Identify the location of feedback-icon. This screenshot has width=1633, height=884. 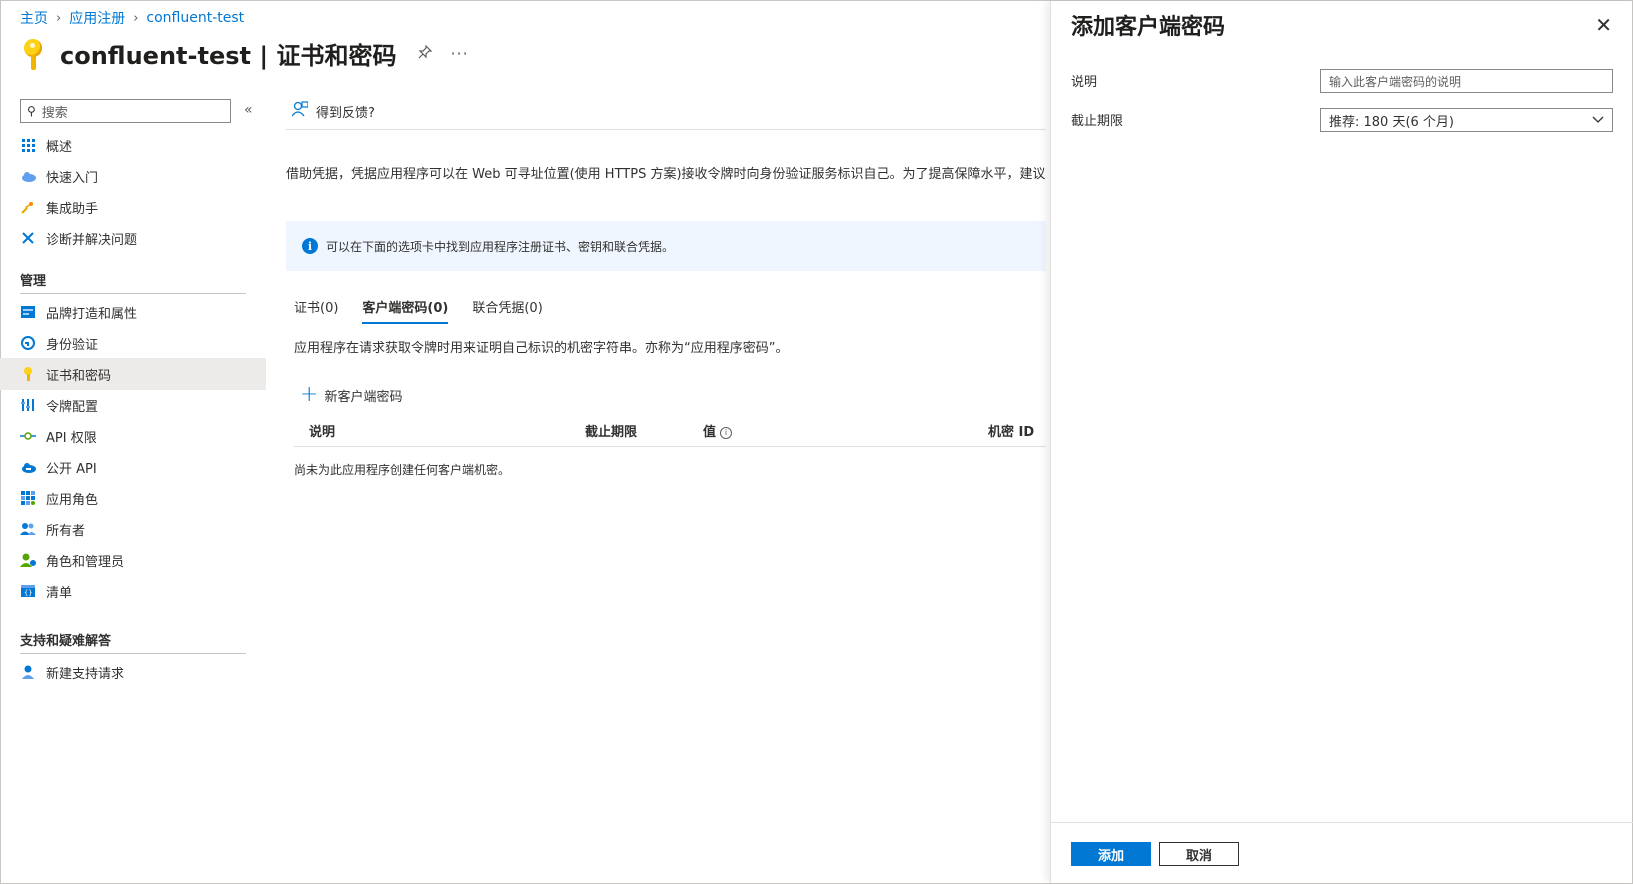
(300, 111).